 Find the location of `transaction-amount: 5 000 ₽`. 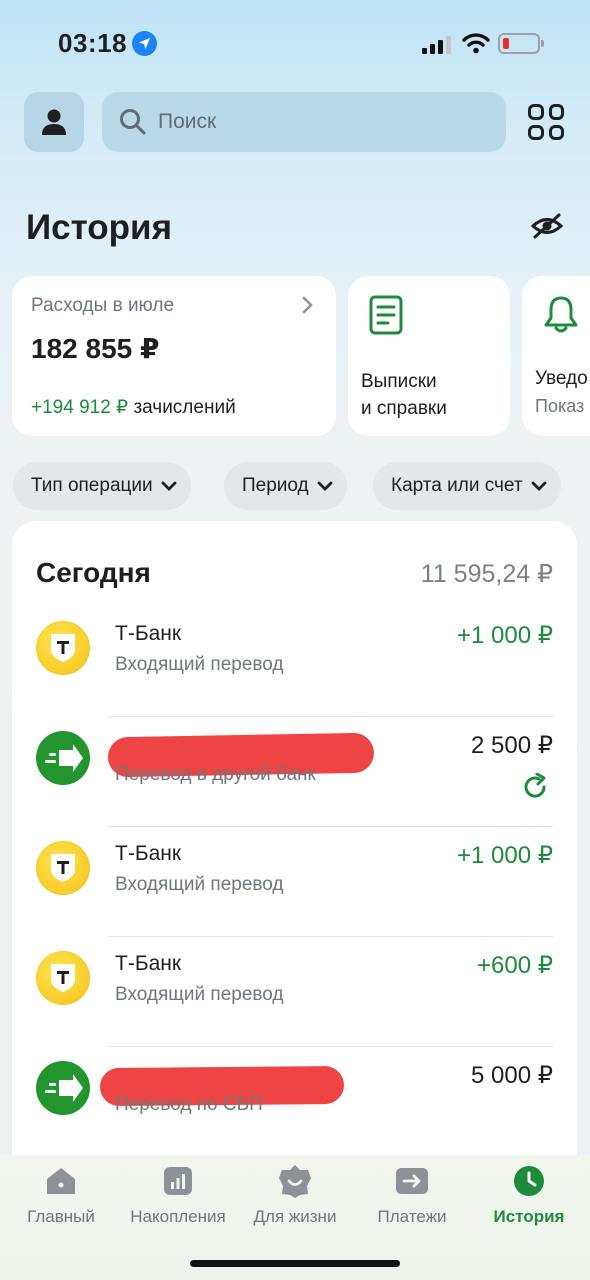

transaction-amount: 5 000 ₽ is located at coordinates (512, 1075).